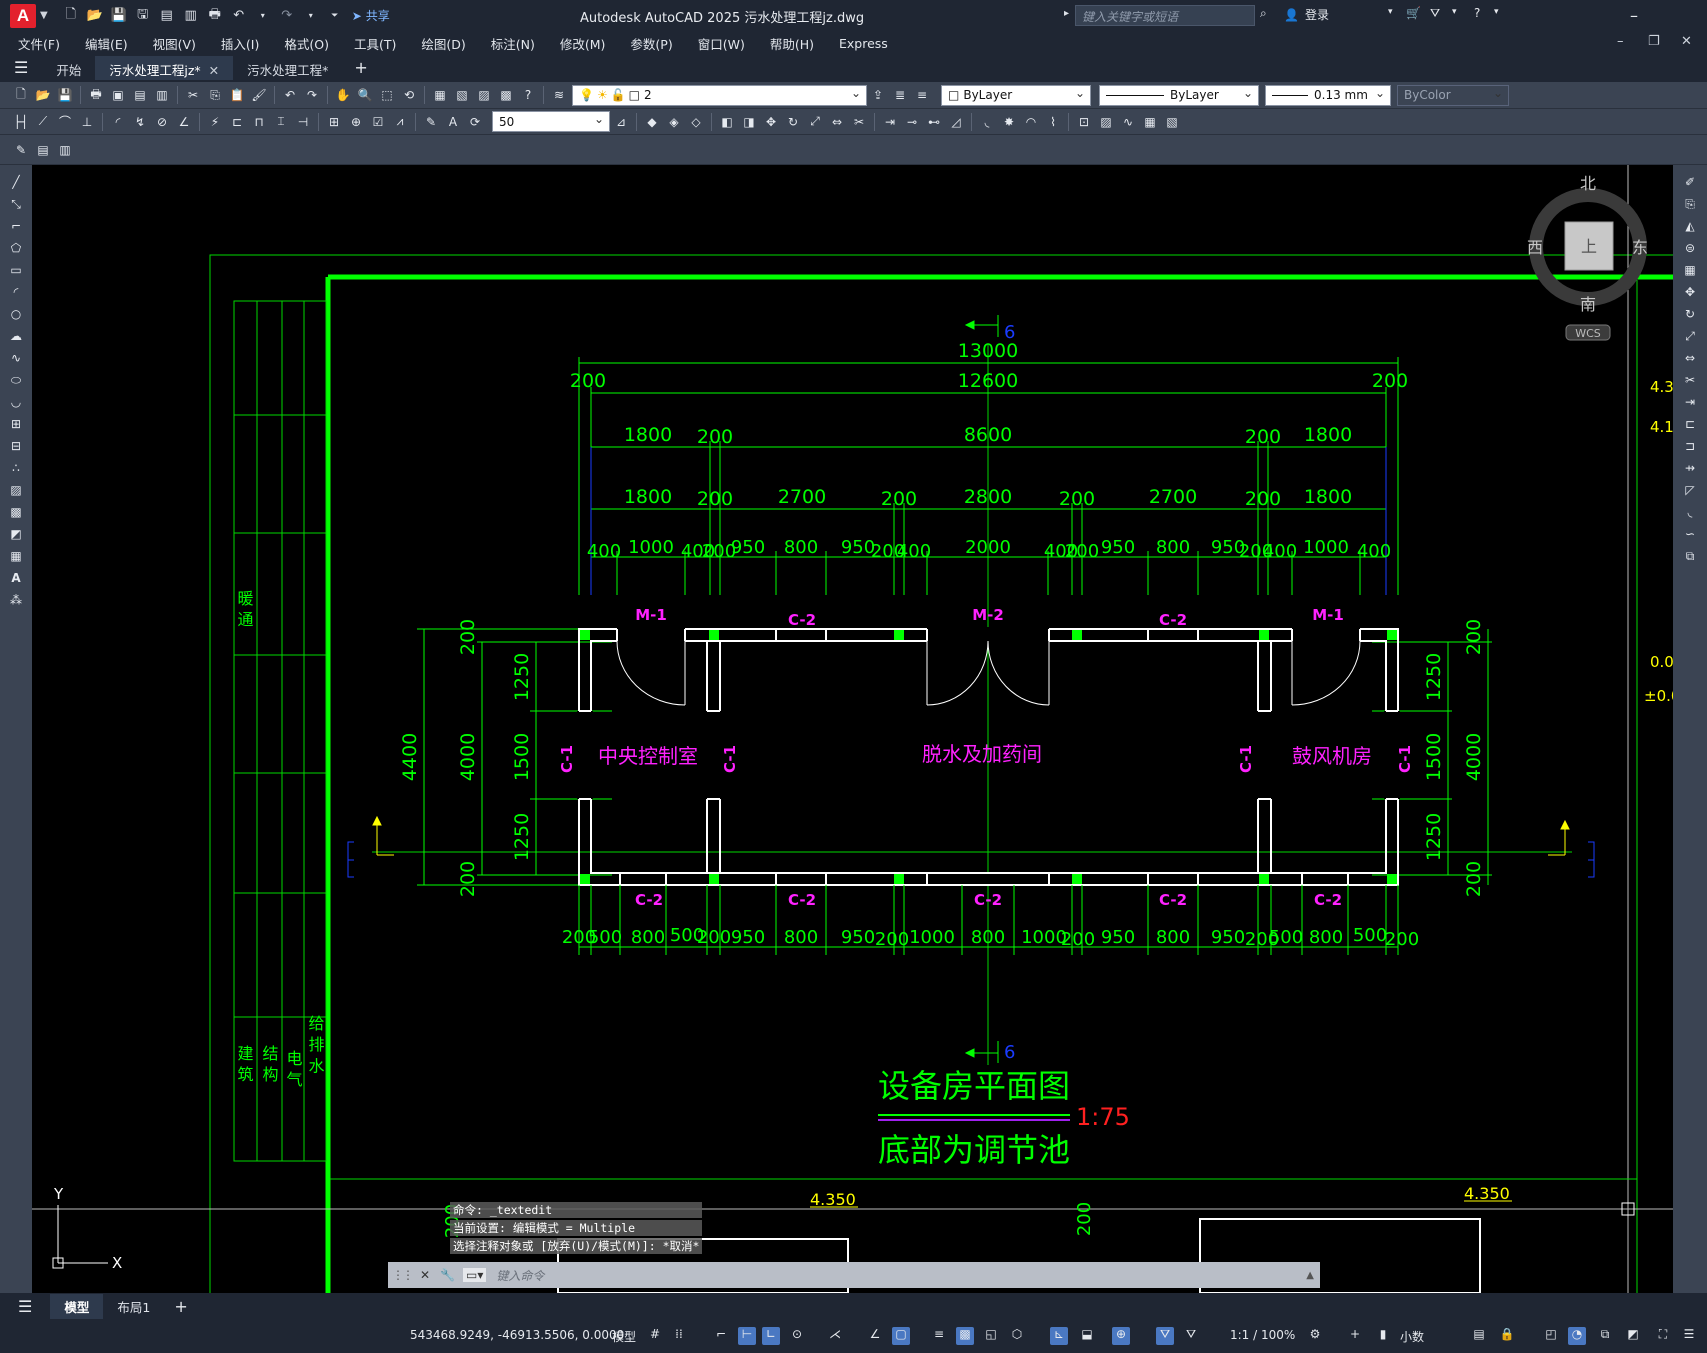 The width and height of the screenshot is (1707, 1353). I want to click on mod-scale-right-icon: ⤢, so click(1690, 337).